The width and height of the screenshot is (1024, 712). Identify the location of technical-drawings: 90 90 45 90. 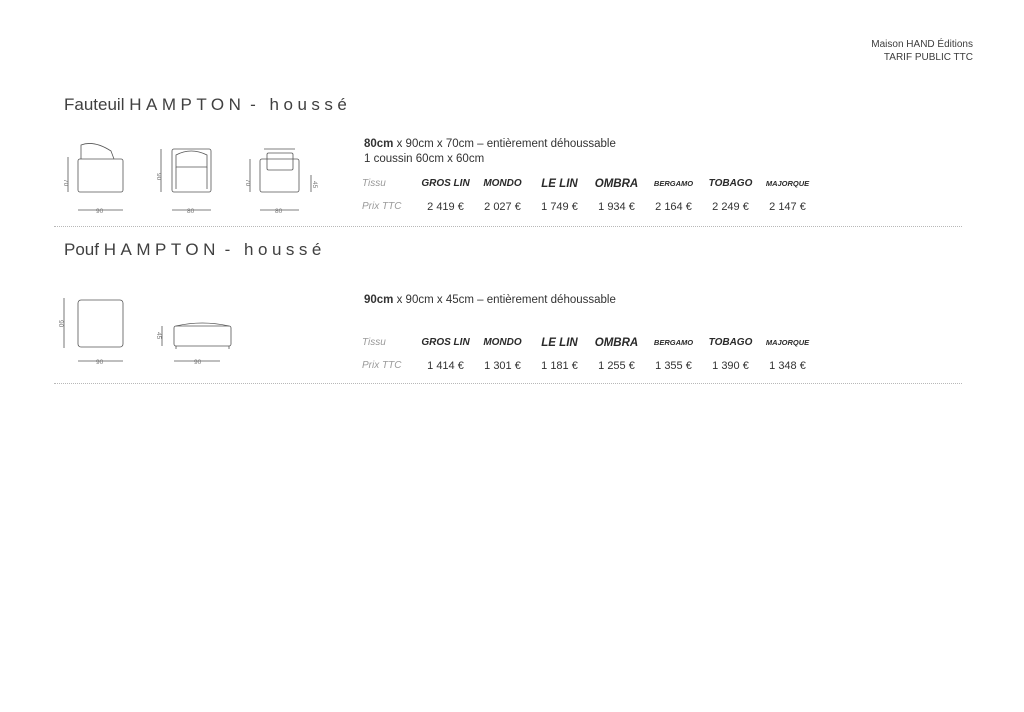
(144, 332).